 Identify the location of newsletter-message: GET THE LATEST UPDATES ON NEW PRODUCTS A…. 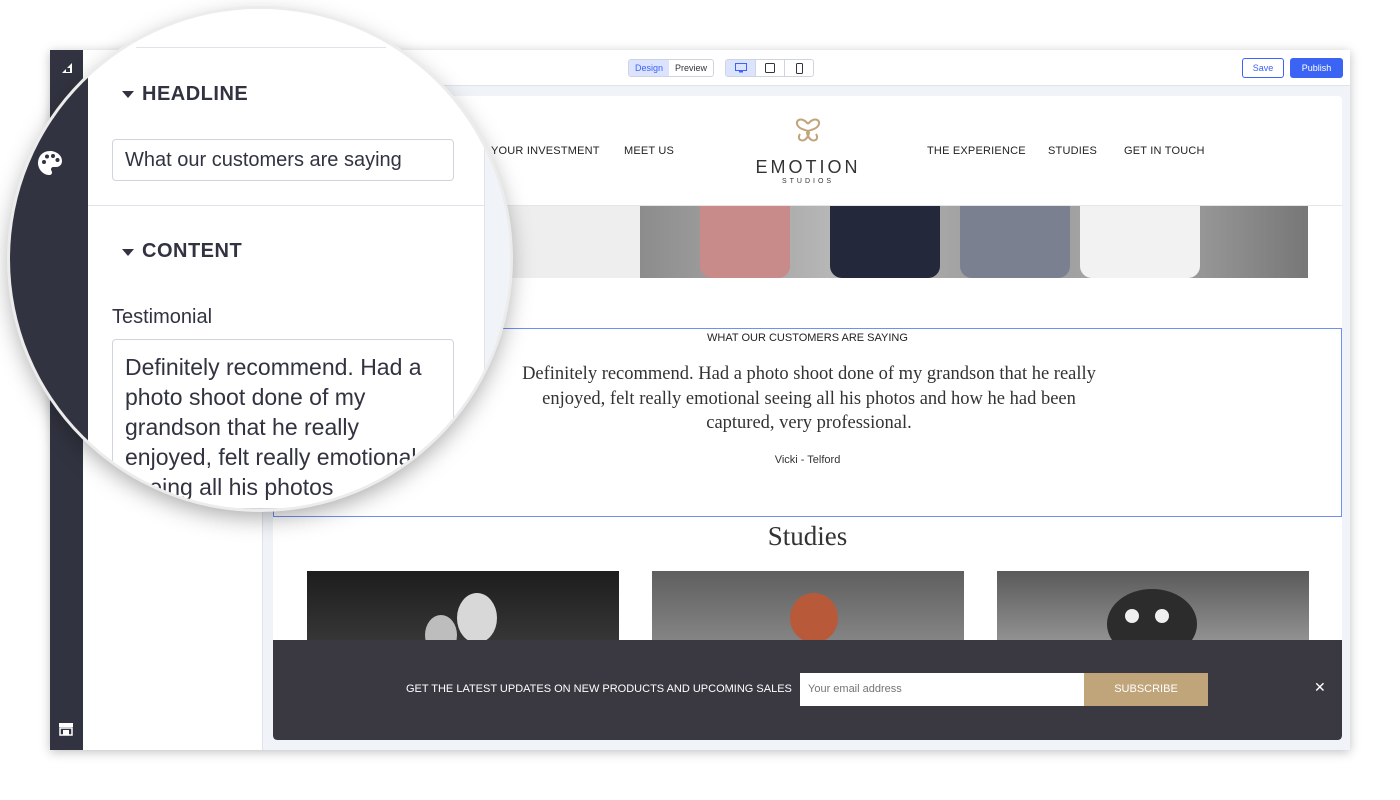
(599, 689).